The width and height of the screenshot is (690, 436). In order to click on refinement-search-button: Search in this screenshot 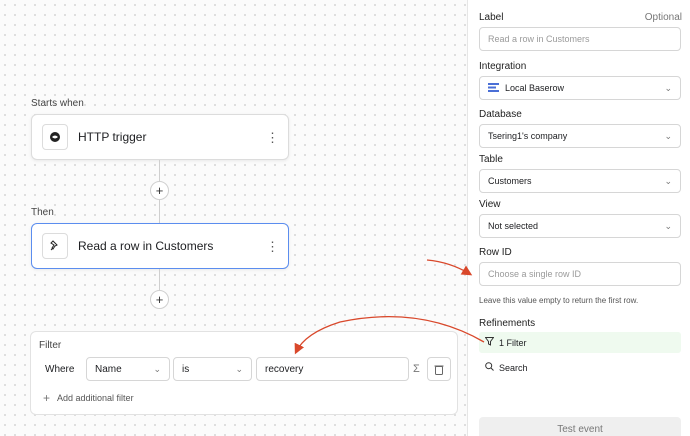, I will do `click(580, 367)`.